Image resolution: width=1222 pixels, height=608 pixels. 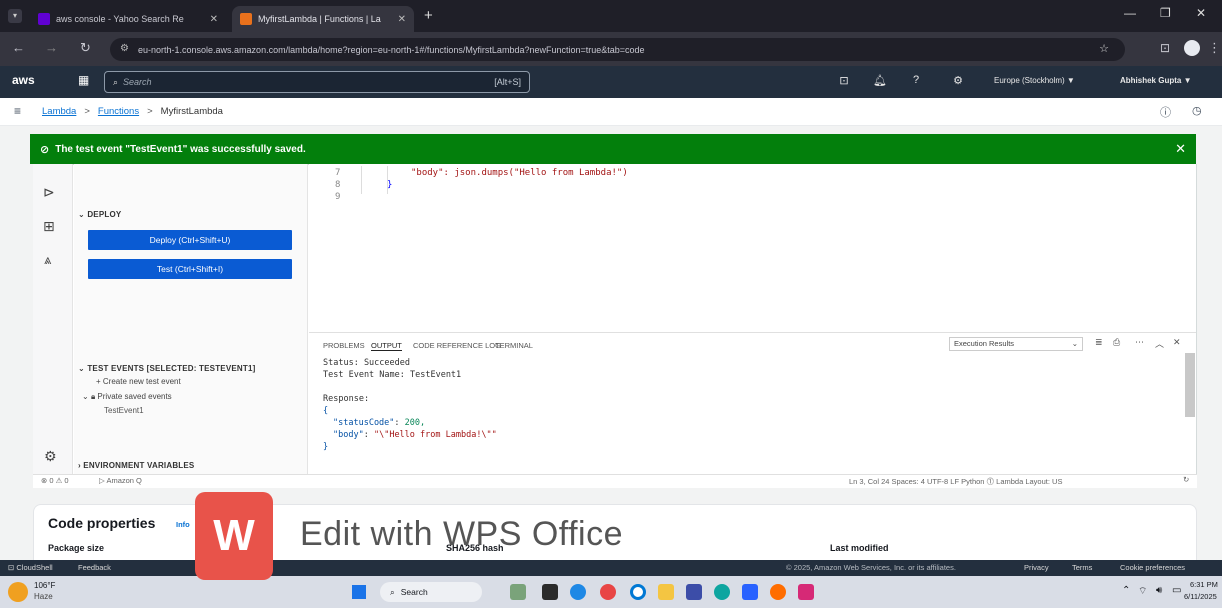 I want to click on edge-icon, so click(x=722, y=592).